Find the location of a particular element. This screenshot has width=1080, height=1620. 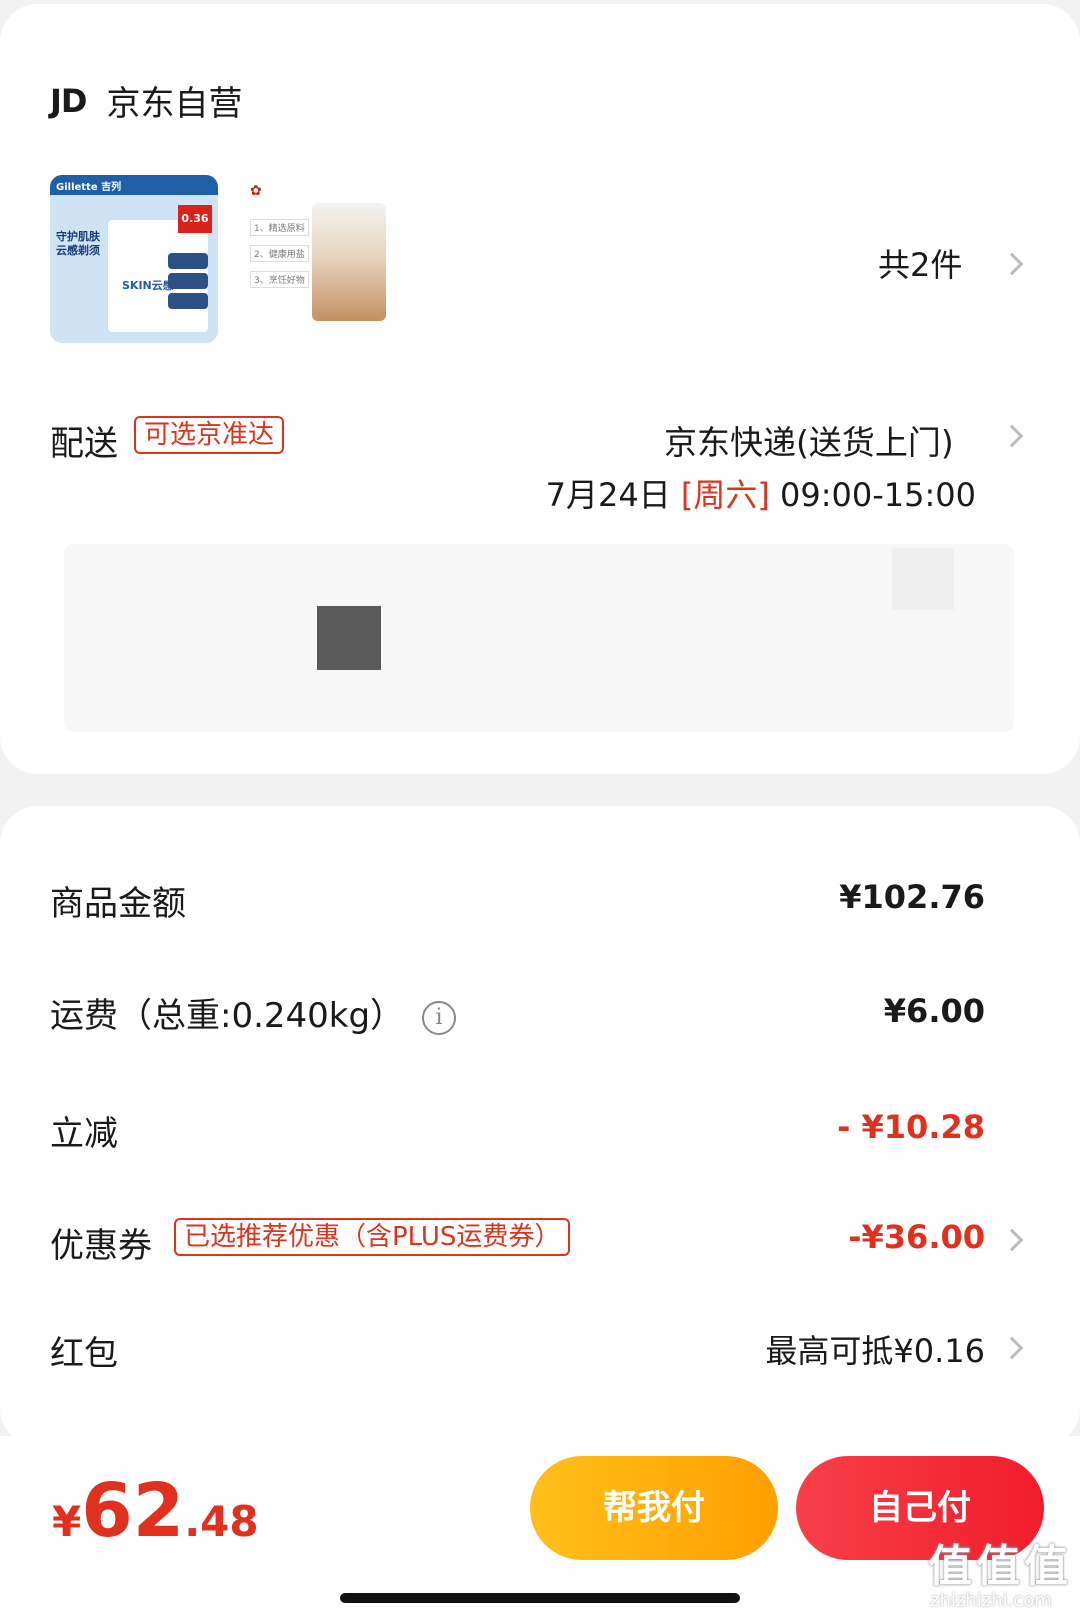

goods-amount-value: ¥102.76 is located at coordinates (912, 897).